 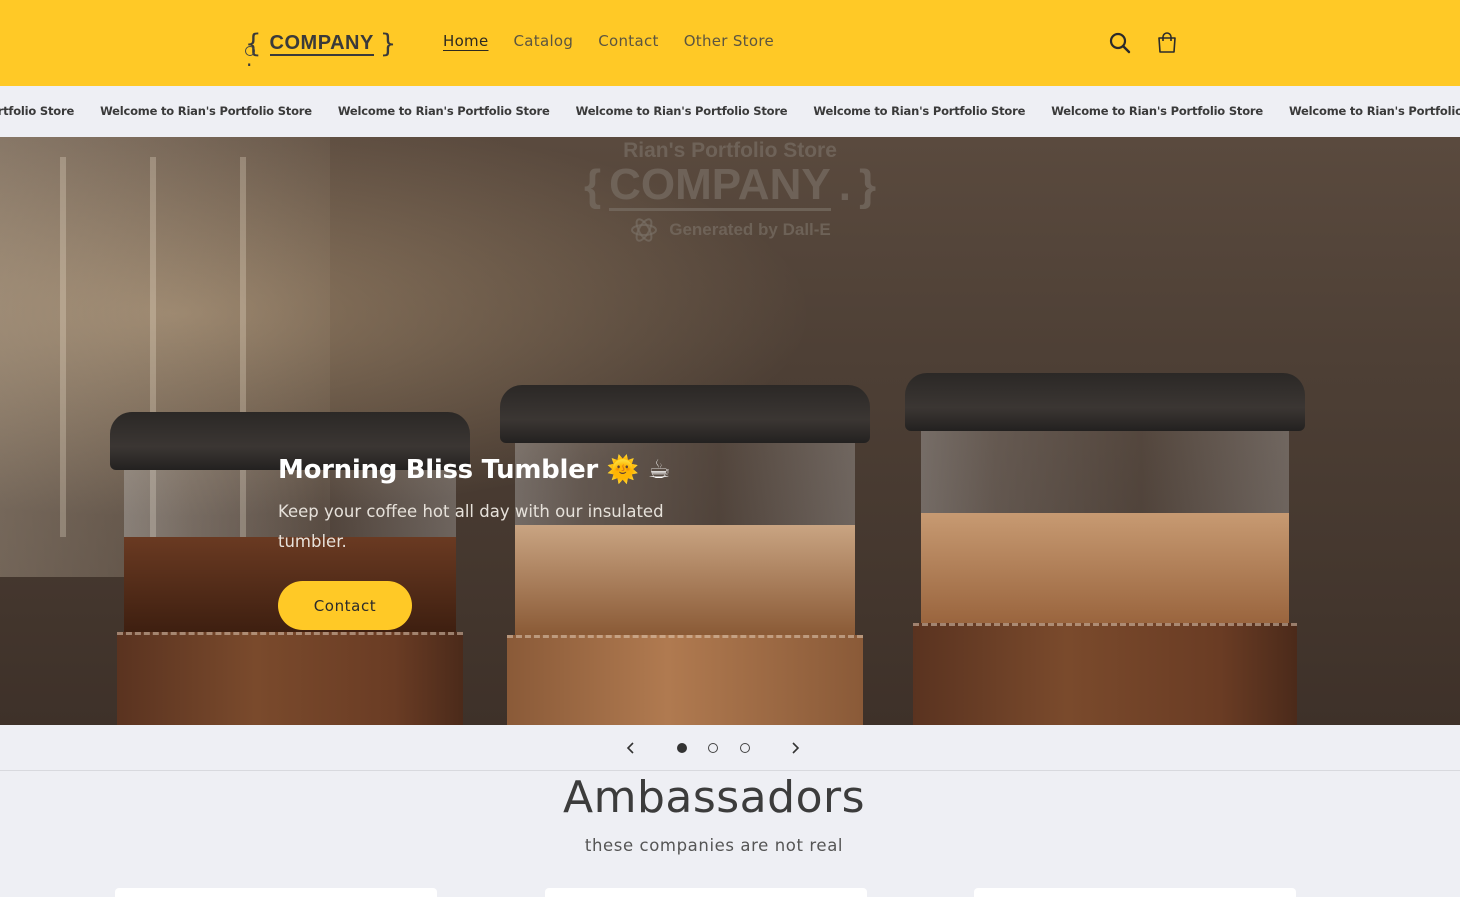 I want to click on nav-home: Home, so click(x=466, y=41).